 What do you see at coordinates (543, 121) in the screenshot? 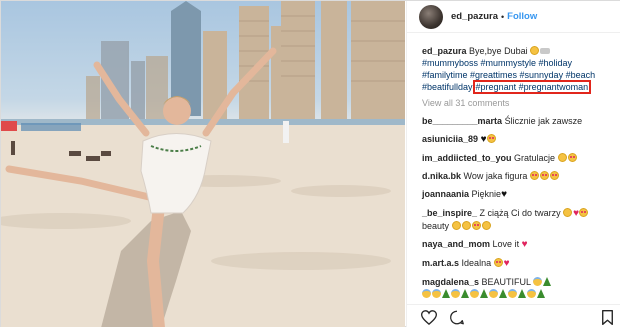
I see `comment-text: Ślicznie jak zawsze` at bounding box center [543, 121].